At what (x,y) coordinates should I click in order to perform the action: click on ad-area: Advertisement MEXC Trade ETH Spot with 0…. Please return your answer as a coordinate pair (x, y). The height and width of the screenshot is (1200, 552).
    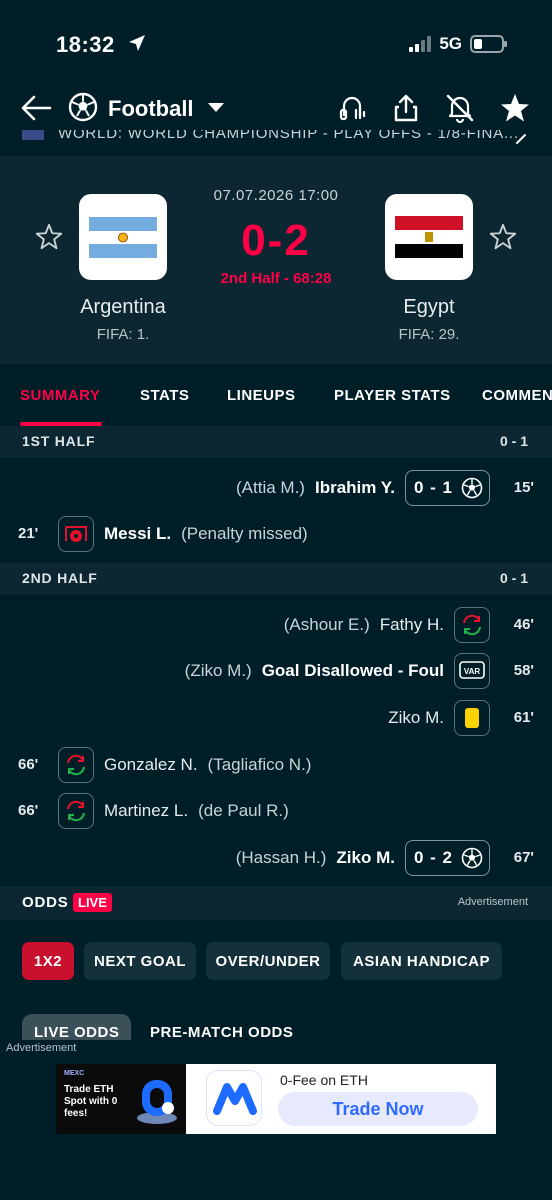
    Looking at the image, I should click on (276, 1120).